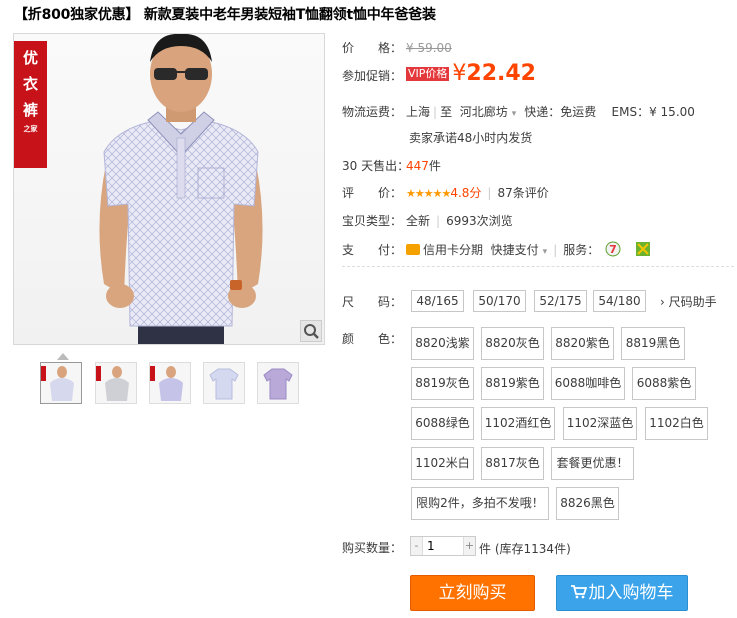 This screenshot has width=737, height=618. I want to click on ship-from: 上海, so click(418, 112).